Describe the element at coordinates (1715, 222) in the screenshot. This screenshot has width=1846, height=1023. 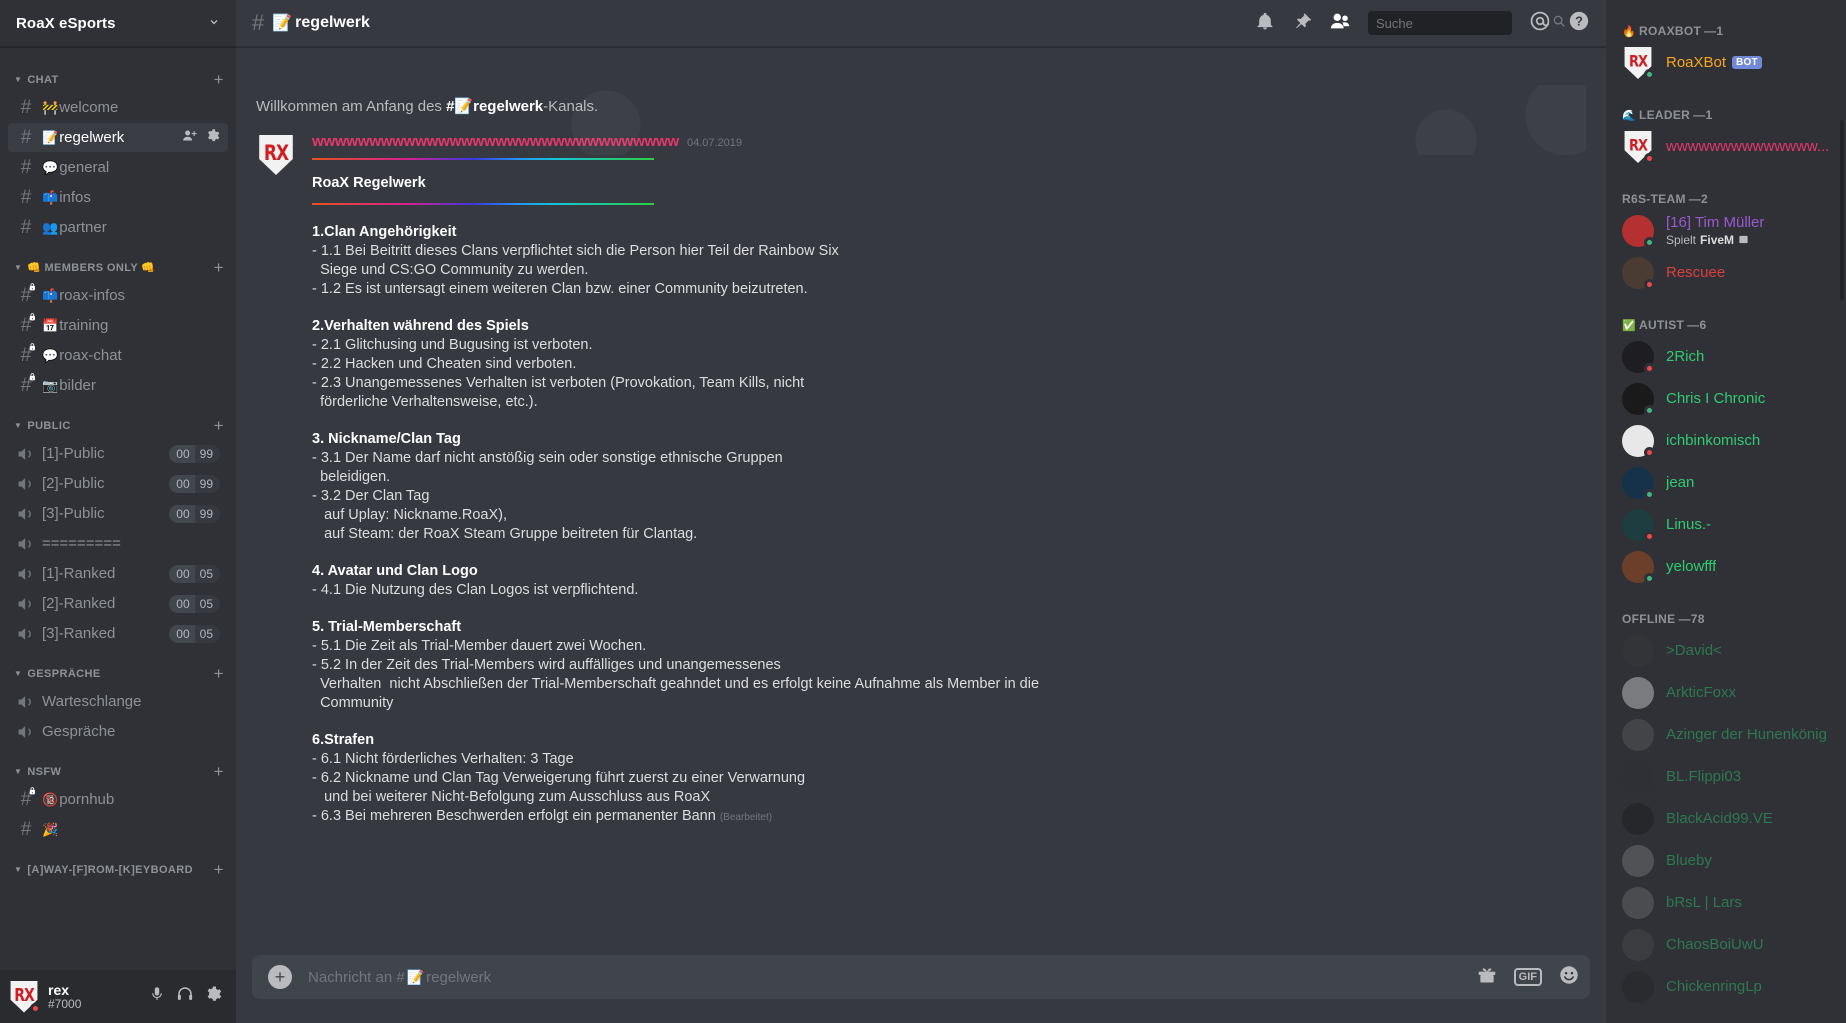
I see `member-name: [16] Tim Müller` at that location.